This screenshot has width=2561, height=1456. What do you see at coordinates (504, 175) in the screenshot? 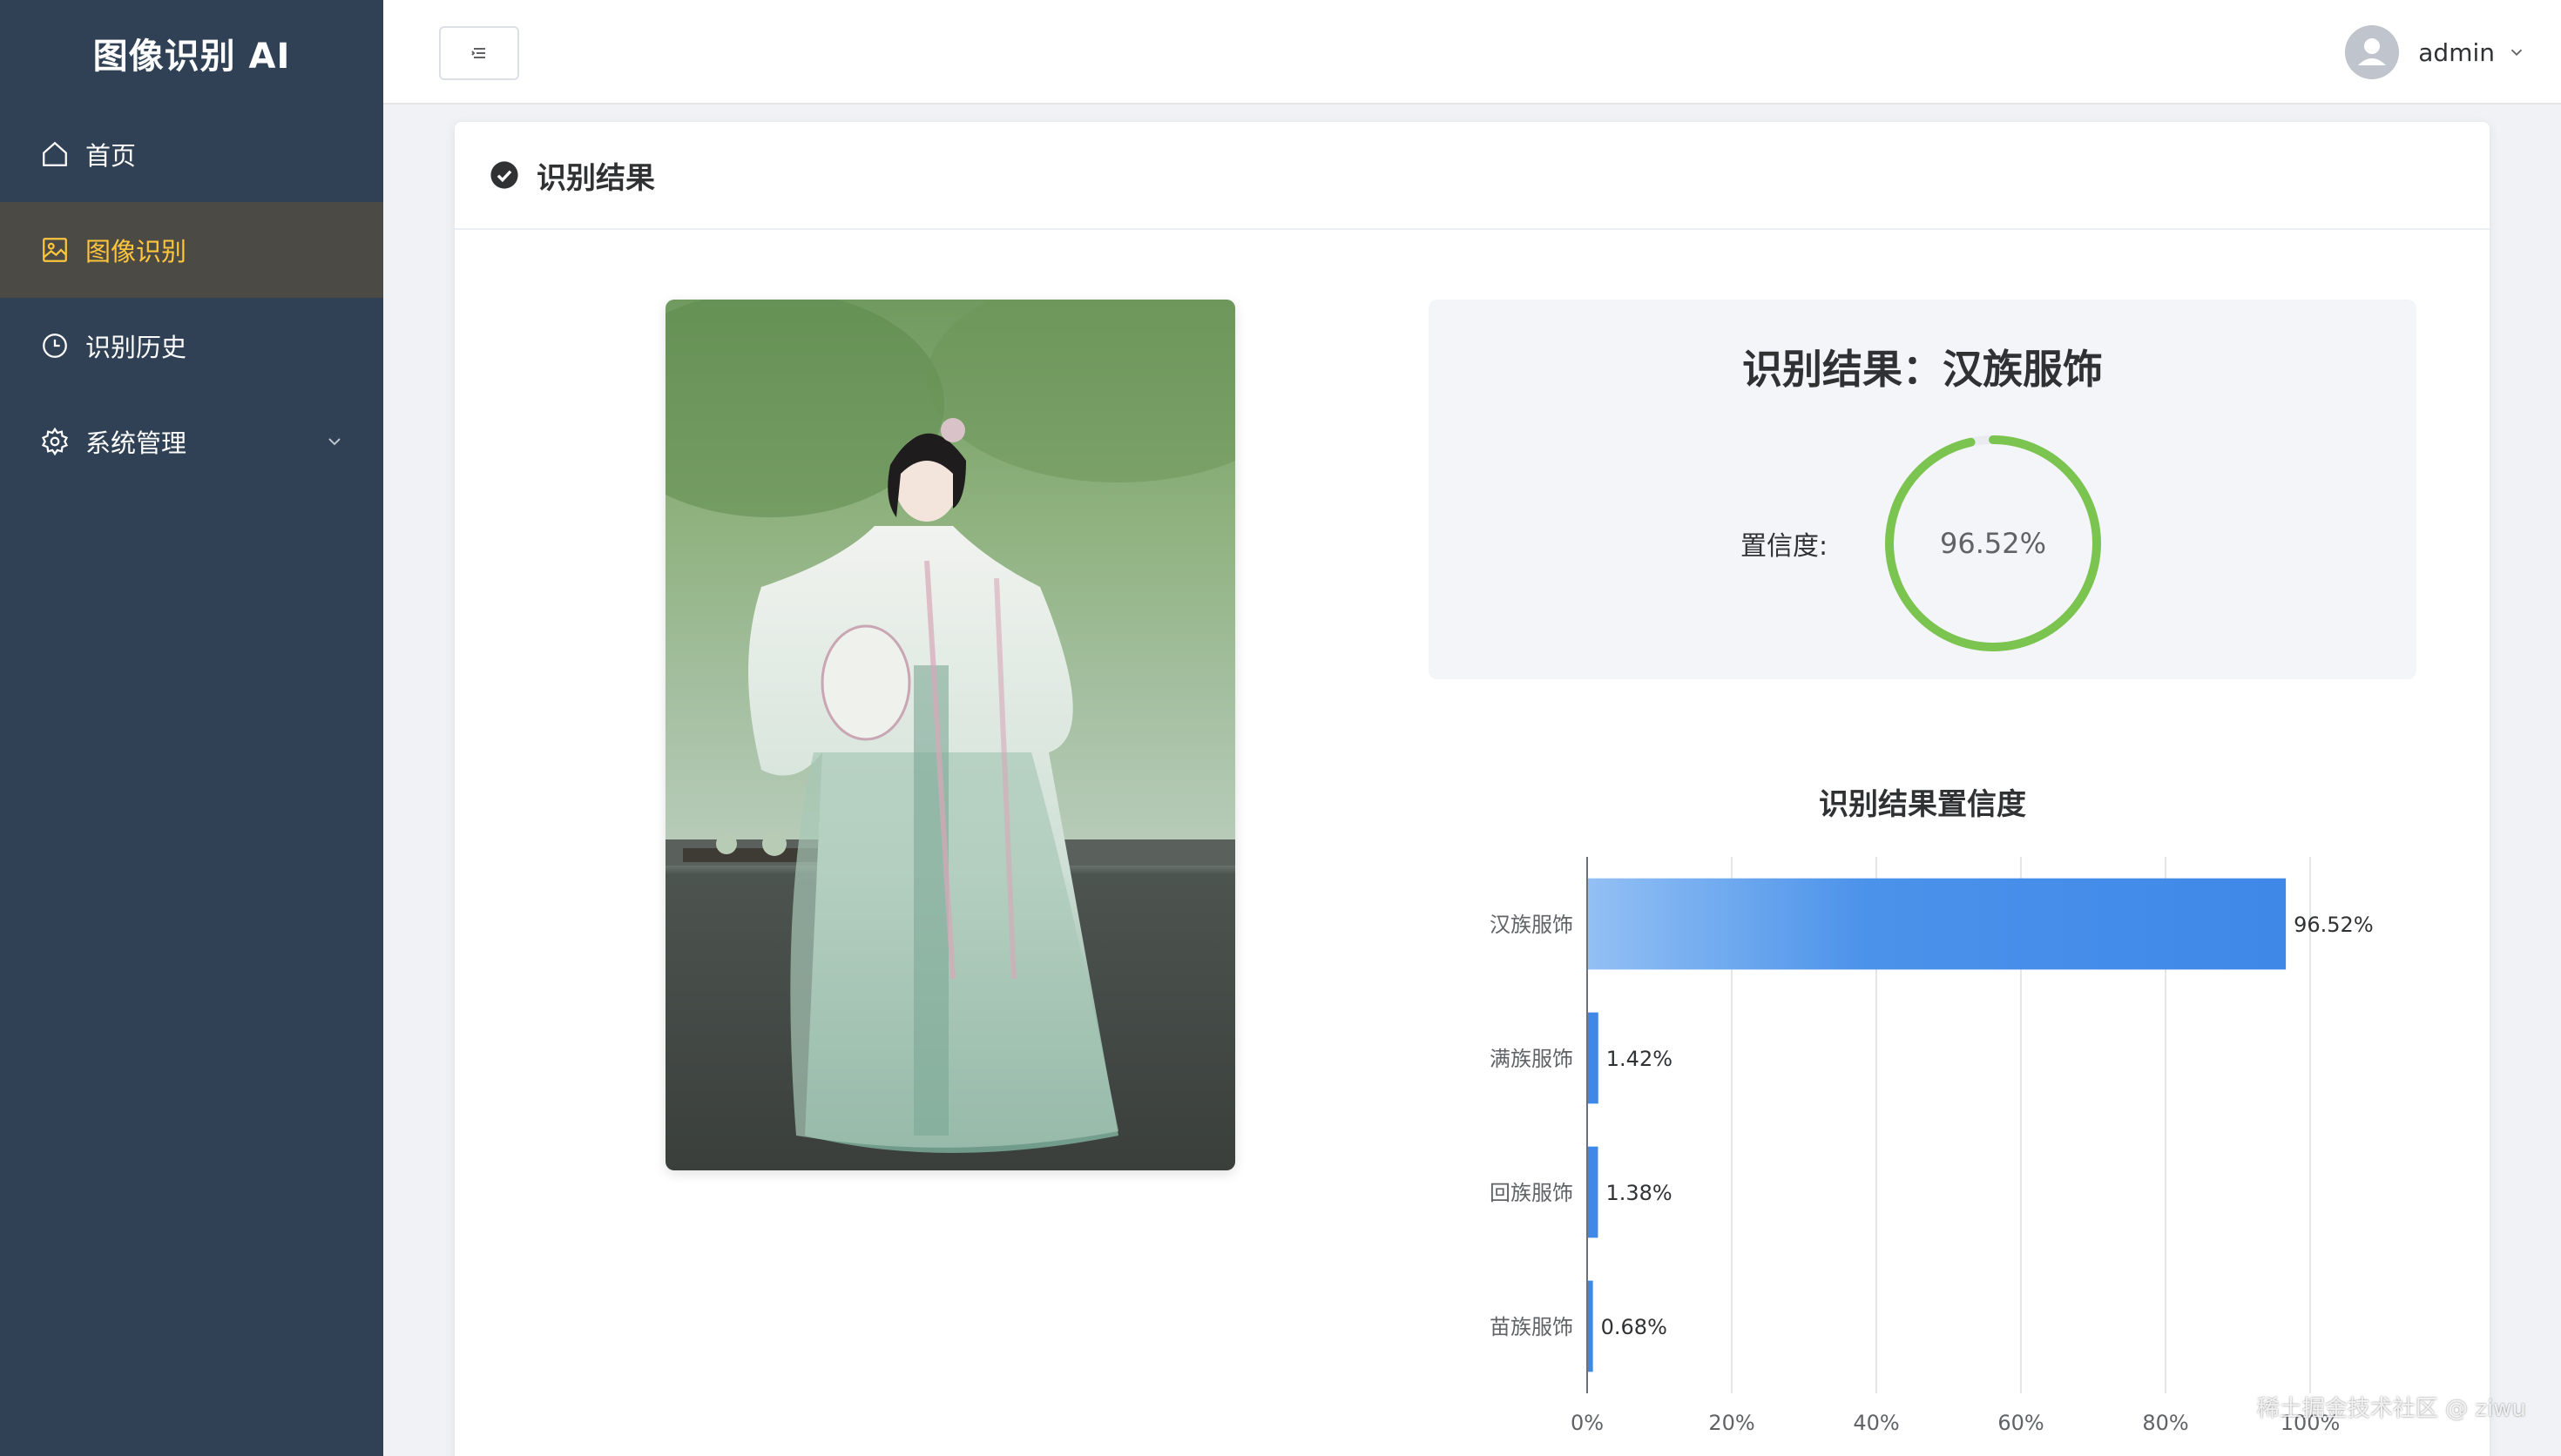
I see `check-circle-icon` at bounding box center [504, 175].